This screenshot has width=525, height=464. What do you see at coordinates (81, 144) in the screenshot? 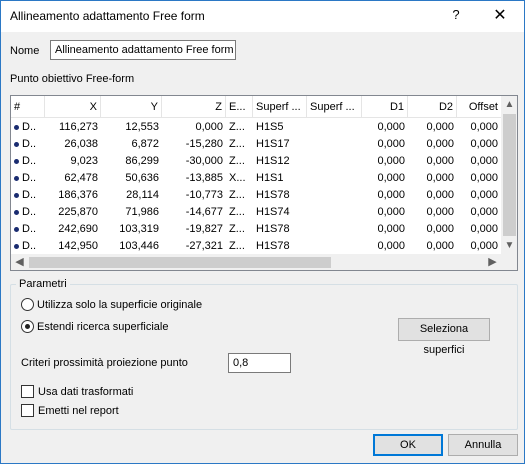
I see `cell-text: 26,038` at bounding box center [81, 144].